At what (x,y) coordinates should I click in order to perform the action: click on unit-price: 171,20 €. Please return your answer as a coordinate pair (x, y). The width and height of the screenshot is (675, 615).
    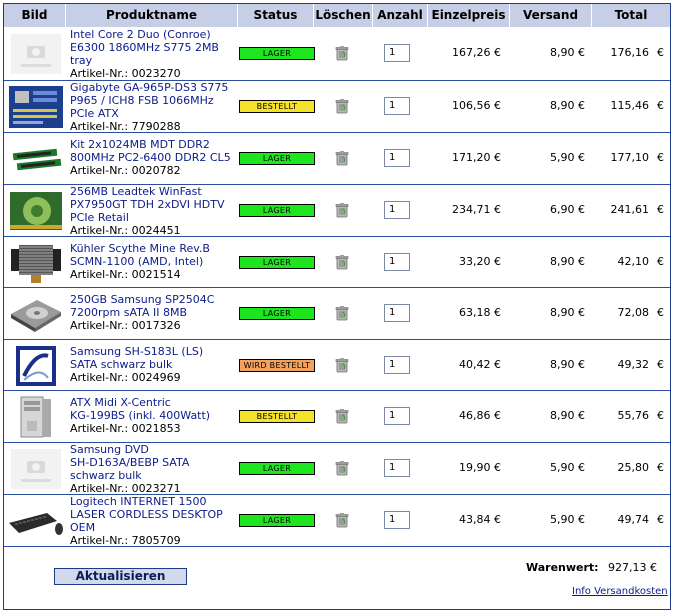
    Looking at the image, I should click on (476, 157).